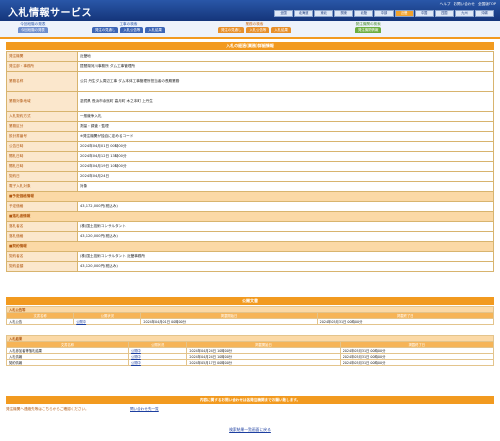 Image resolution: width=500 pixels, height=441 pixels. I want to click on region-tab: 九州, so click(464, 13).